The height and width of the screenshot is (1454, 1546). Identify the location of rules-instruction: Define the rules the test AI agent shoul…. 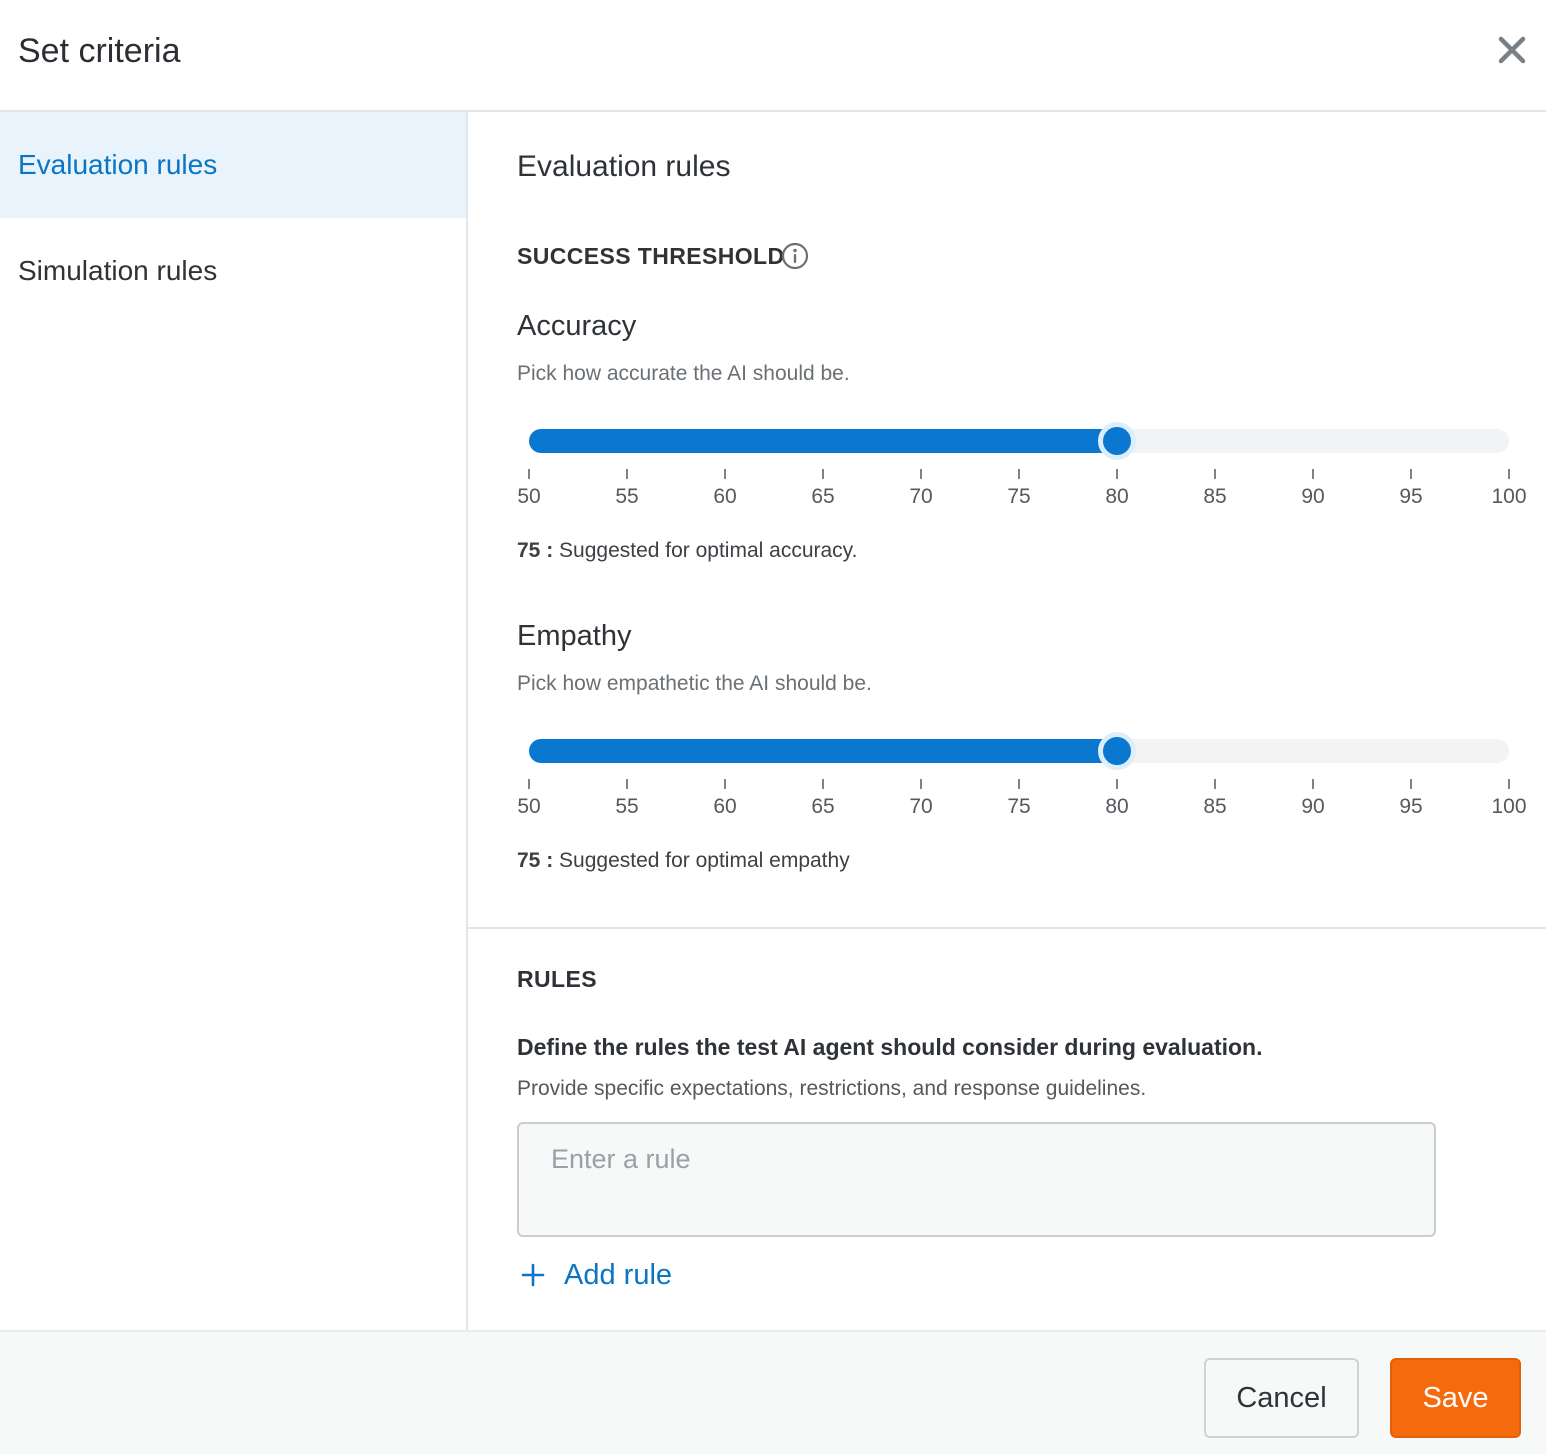
(890, 1047).